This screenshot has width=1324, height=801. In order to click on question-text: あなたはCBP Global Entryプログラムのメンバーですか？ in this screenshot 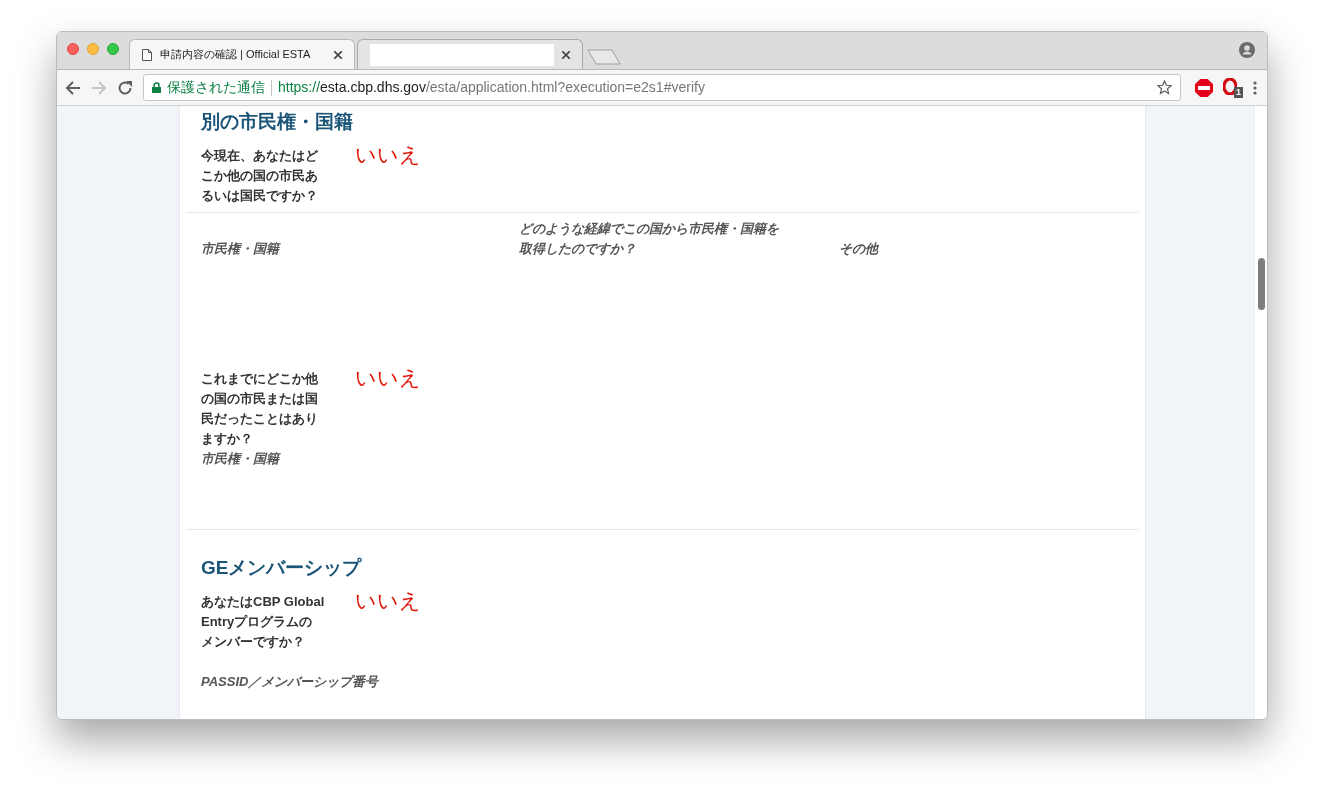, I will do `click(263, 622)`.